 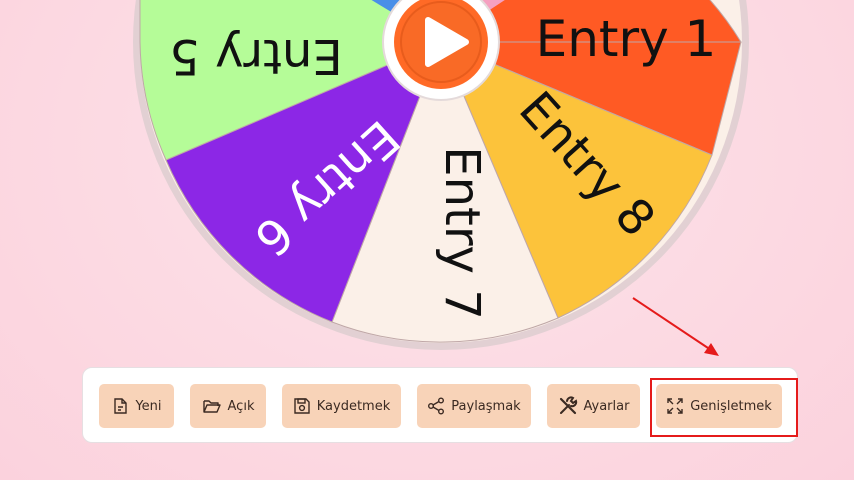 I want to click on save-button: Kaydetmek, so click(x=341, y=406).